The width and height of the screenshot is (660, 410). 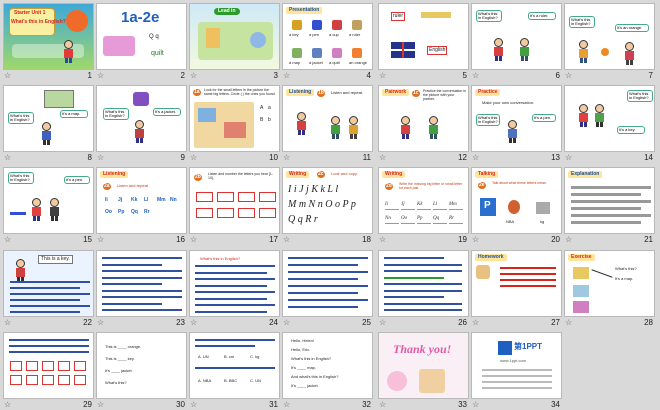 I want to click on slide-thumbnail-3: Lead in ☆ 3, so click(x=234, y=42).